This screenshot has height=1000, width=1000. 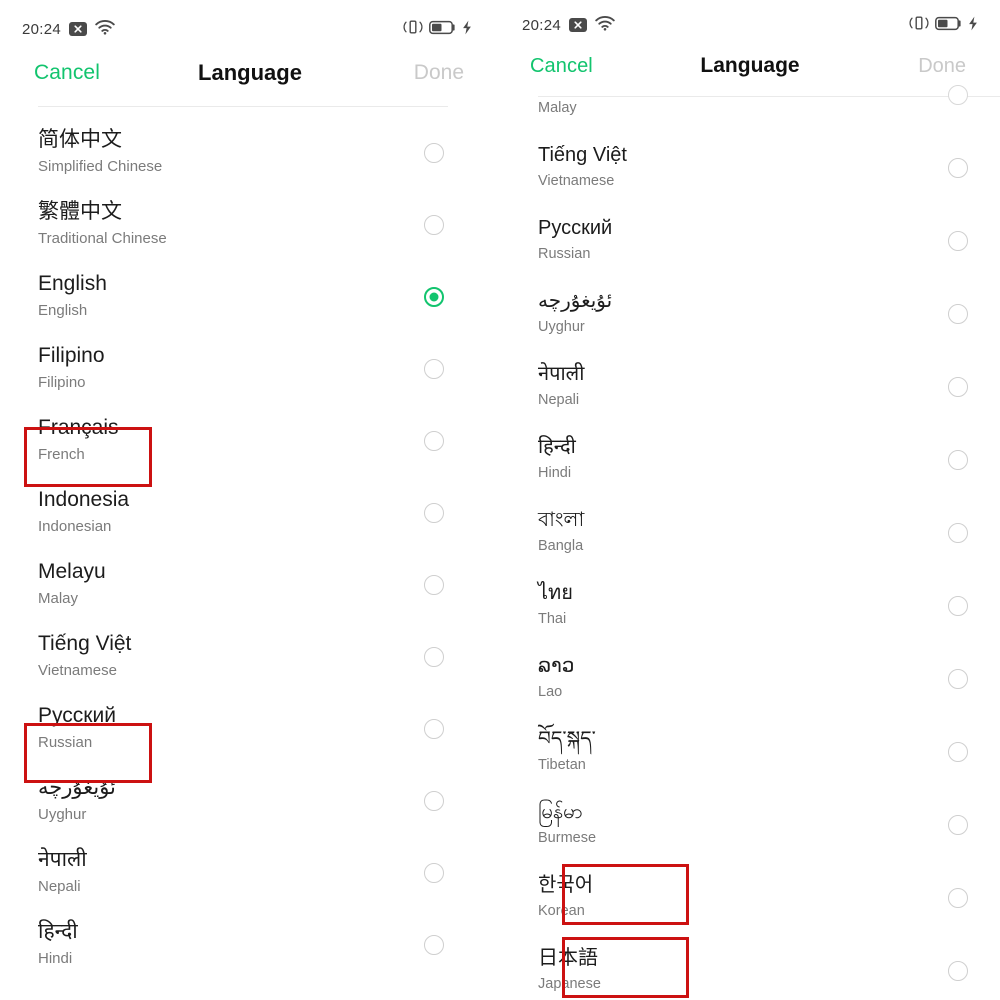 I want to click on language-row-filipino: Filipino Filipino, so click(x=250, y=369).